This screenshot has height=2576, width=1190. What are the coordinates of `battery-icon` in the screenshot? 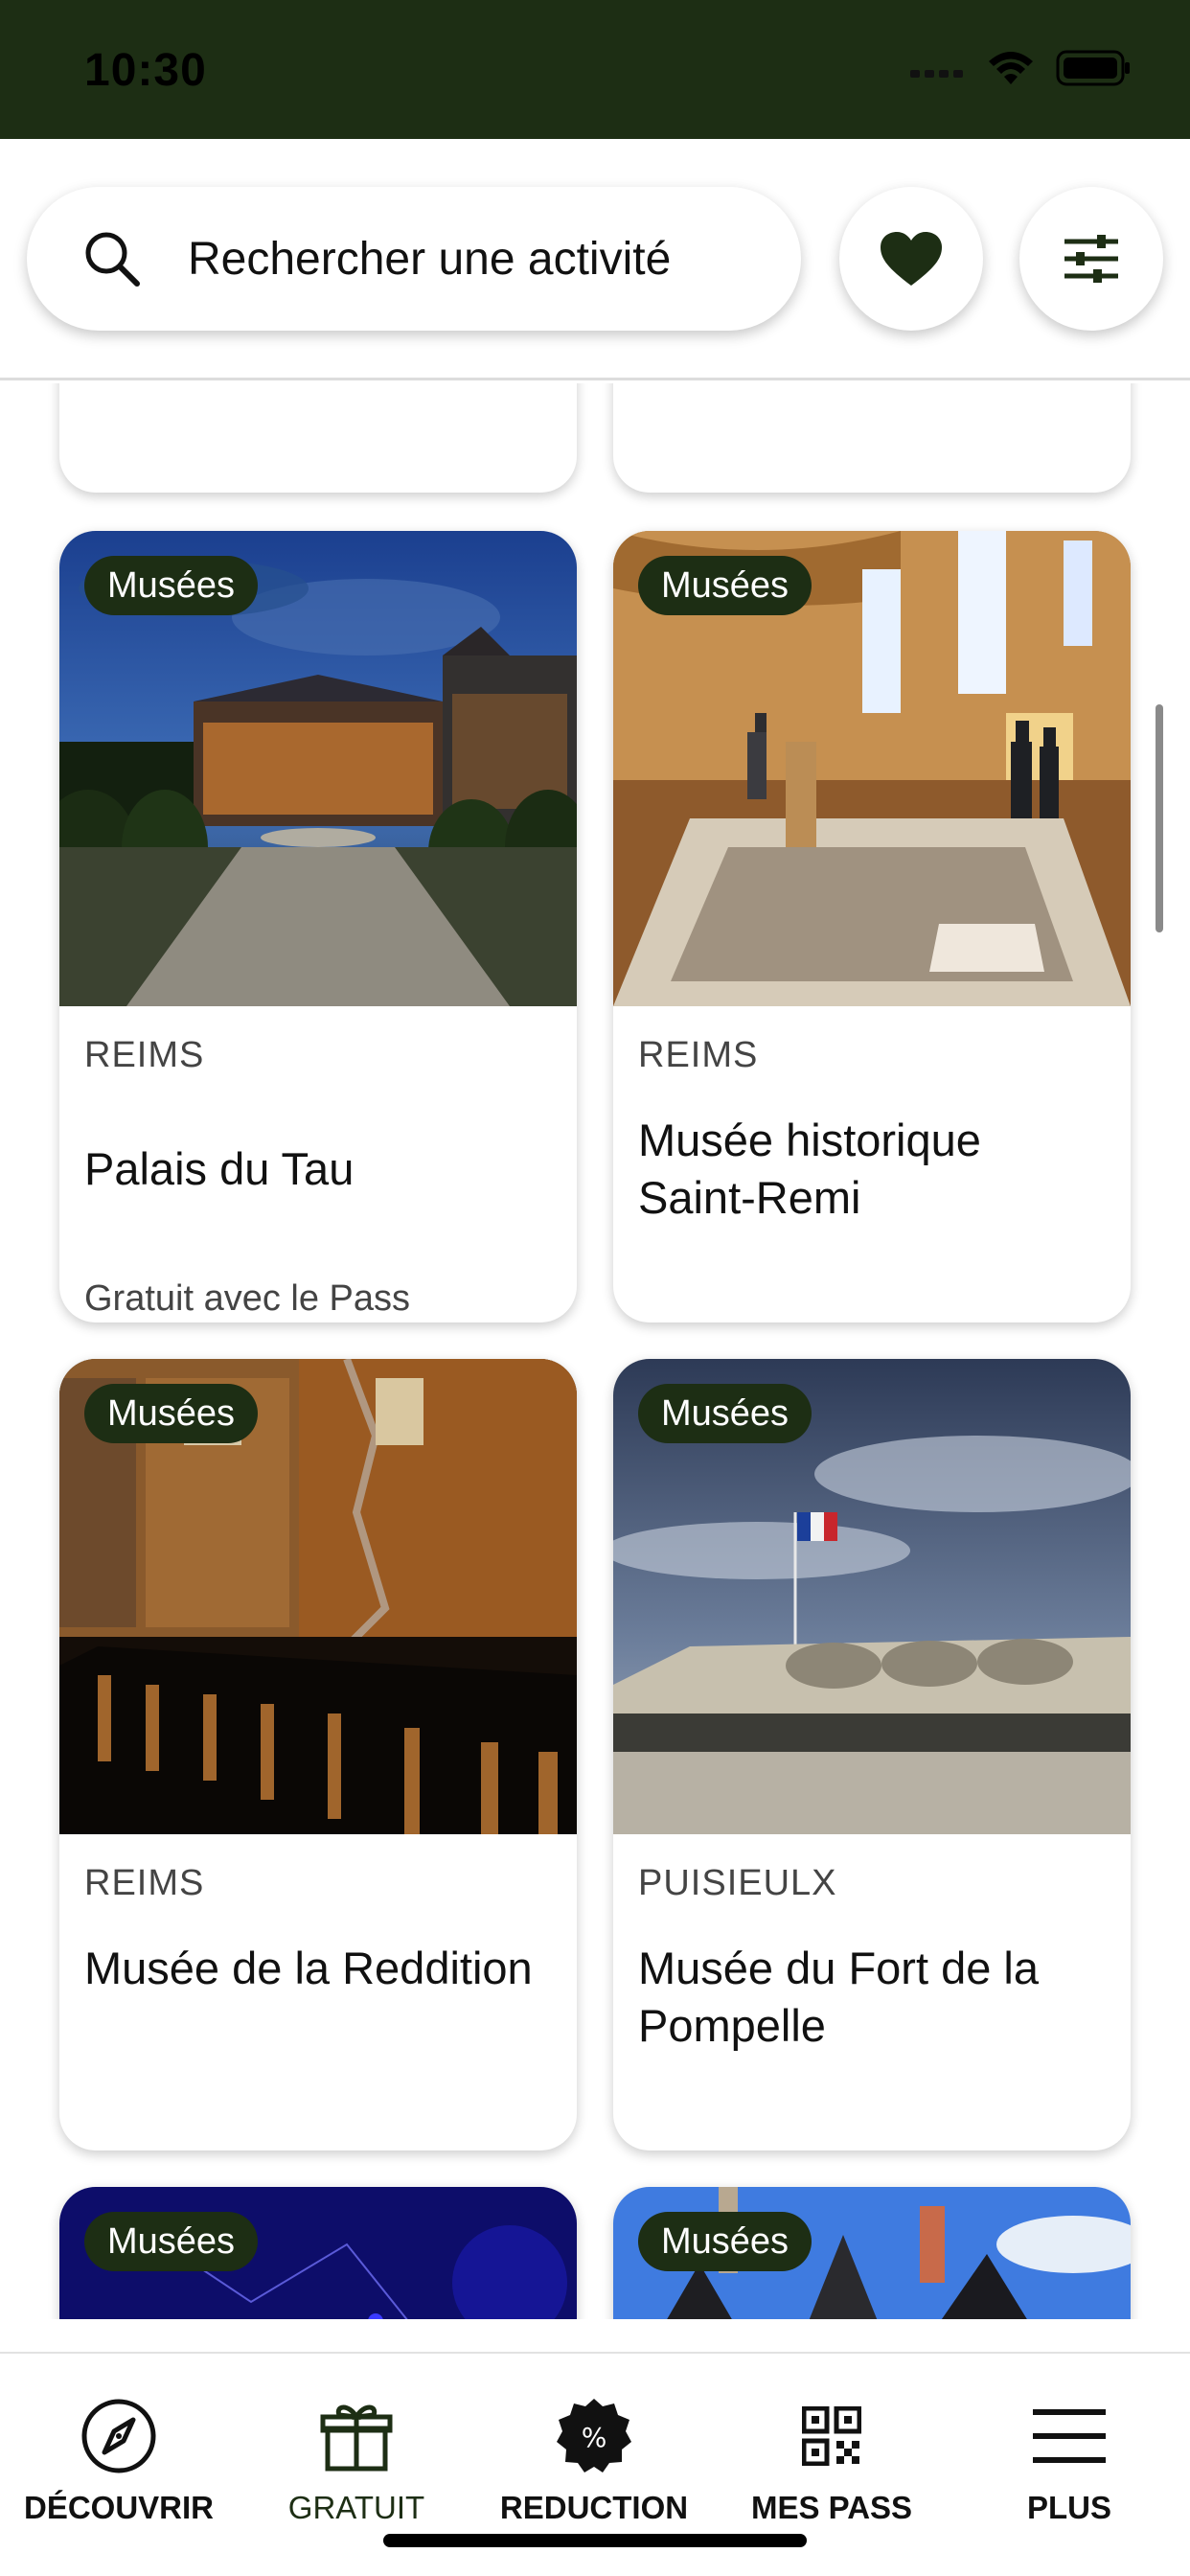 It's located at (1093, 68).